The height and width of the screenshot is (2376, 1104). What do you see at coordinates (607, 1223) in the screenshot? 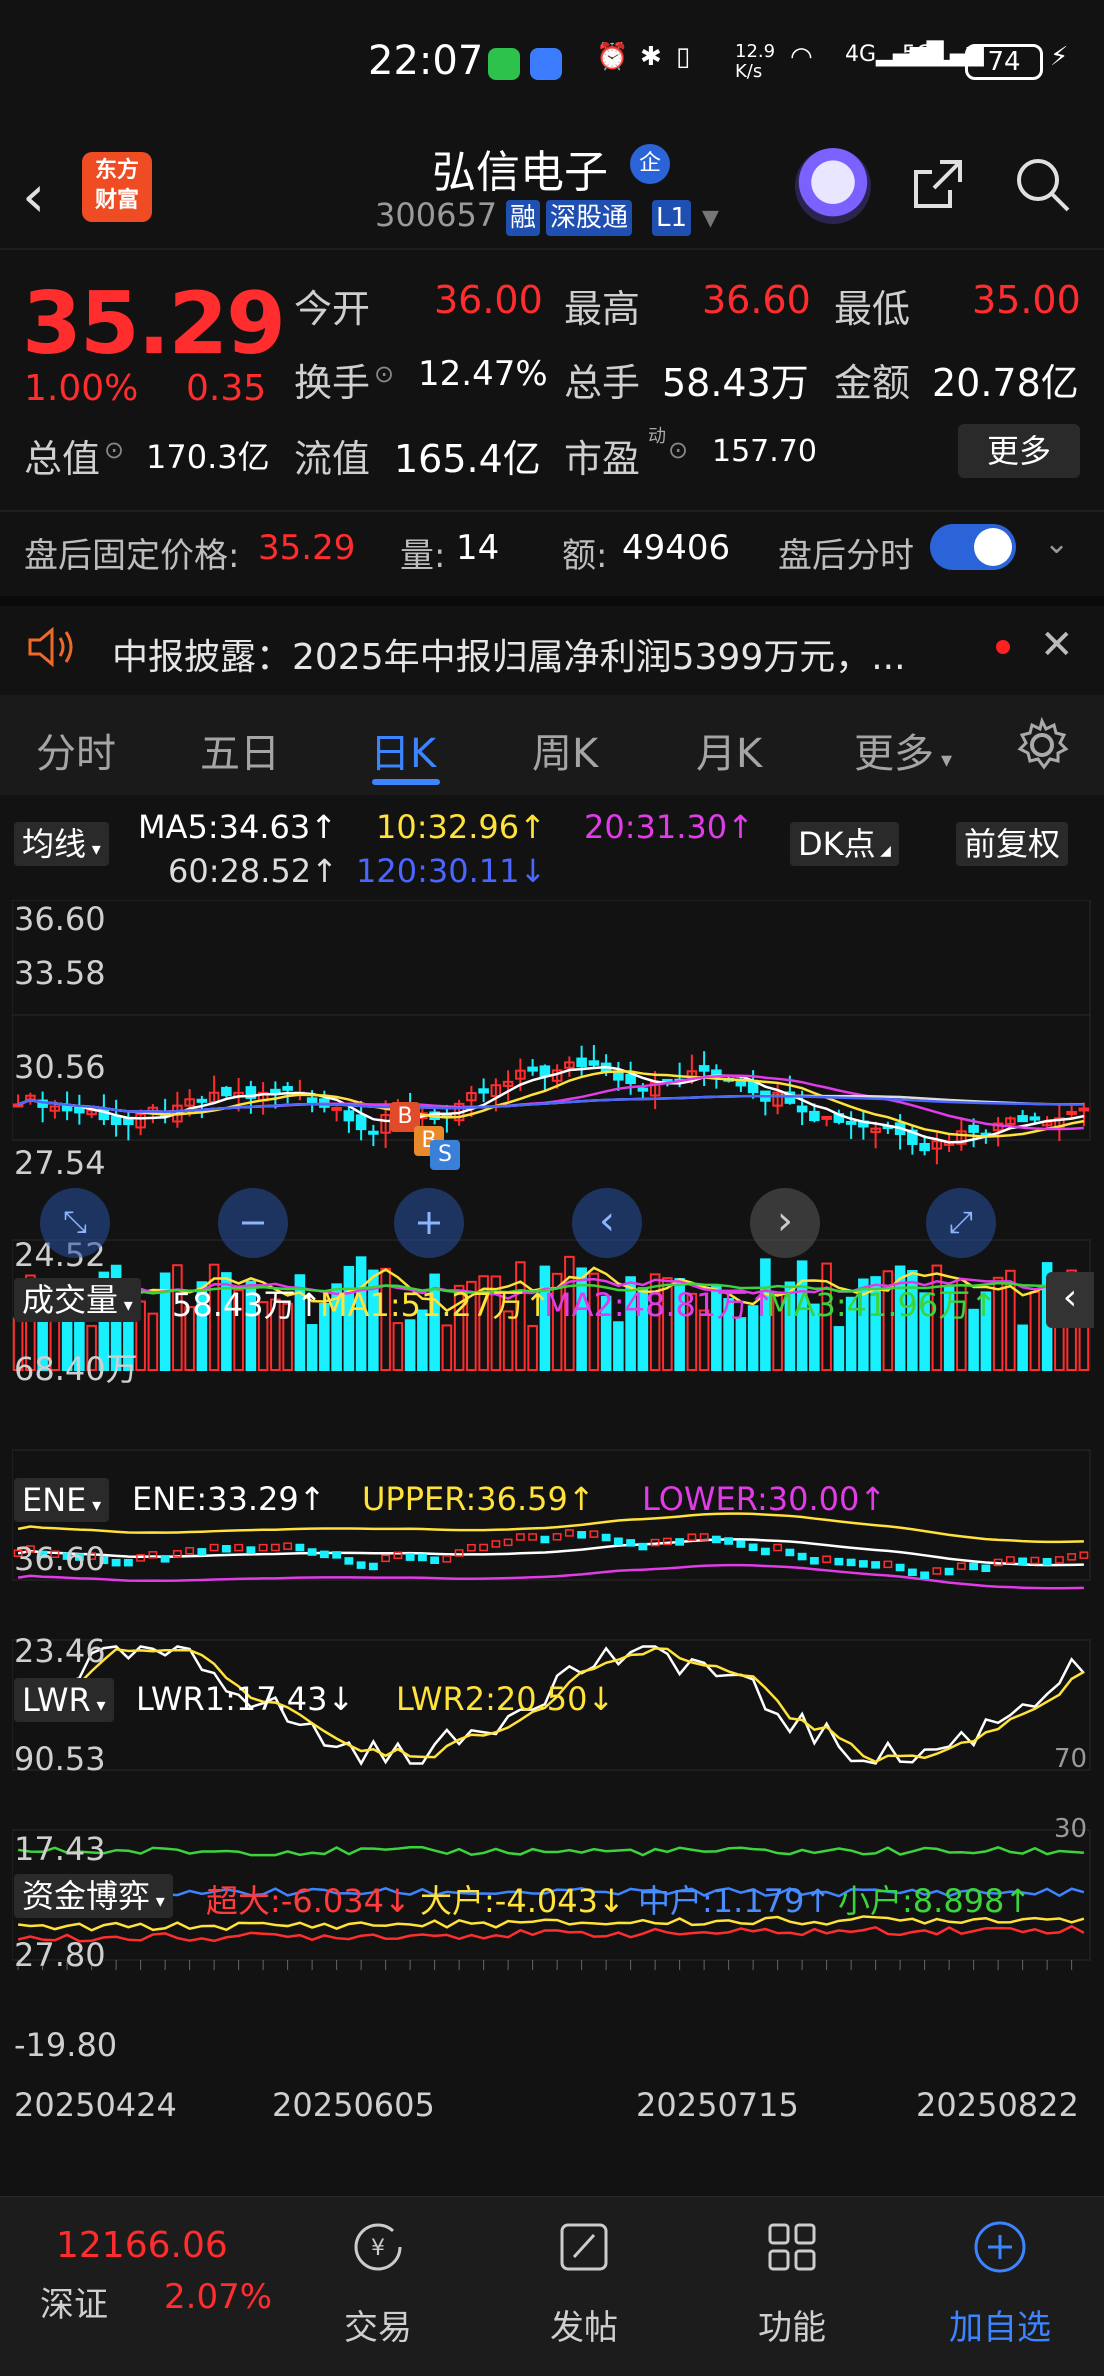
I see `scroll-left-button: ‹` at bounding box center [607, 1223].